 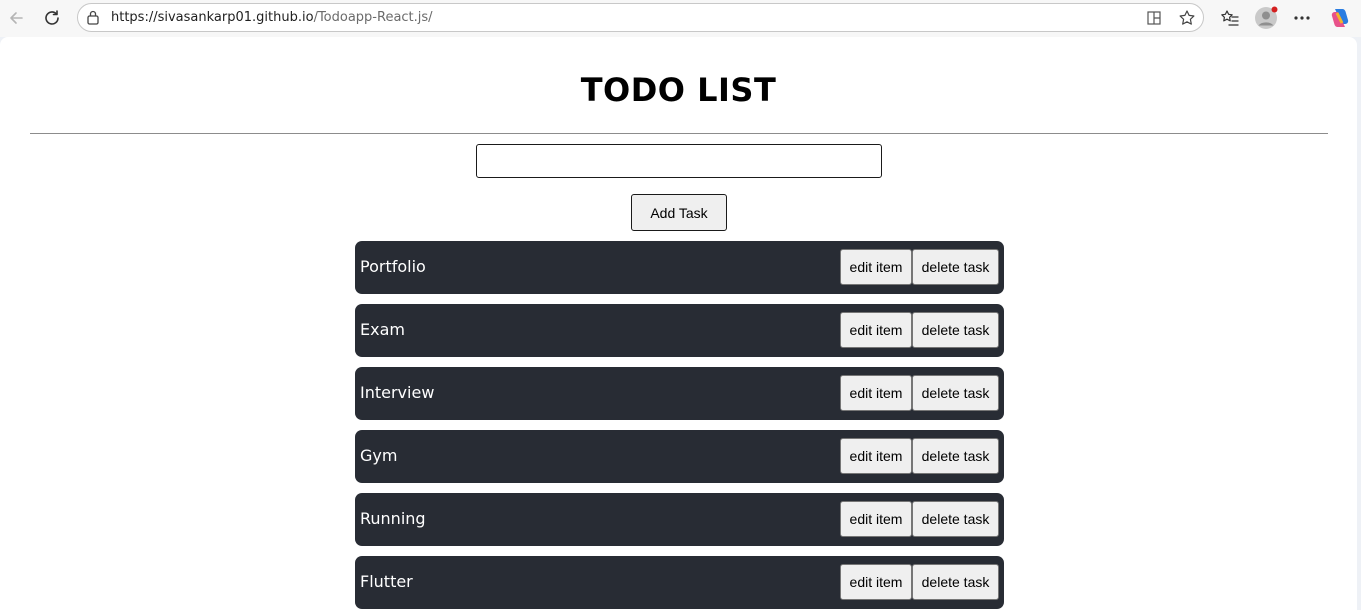 I want to click on task-label: Interview, so click(x=397, y=392).